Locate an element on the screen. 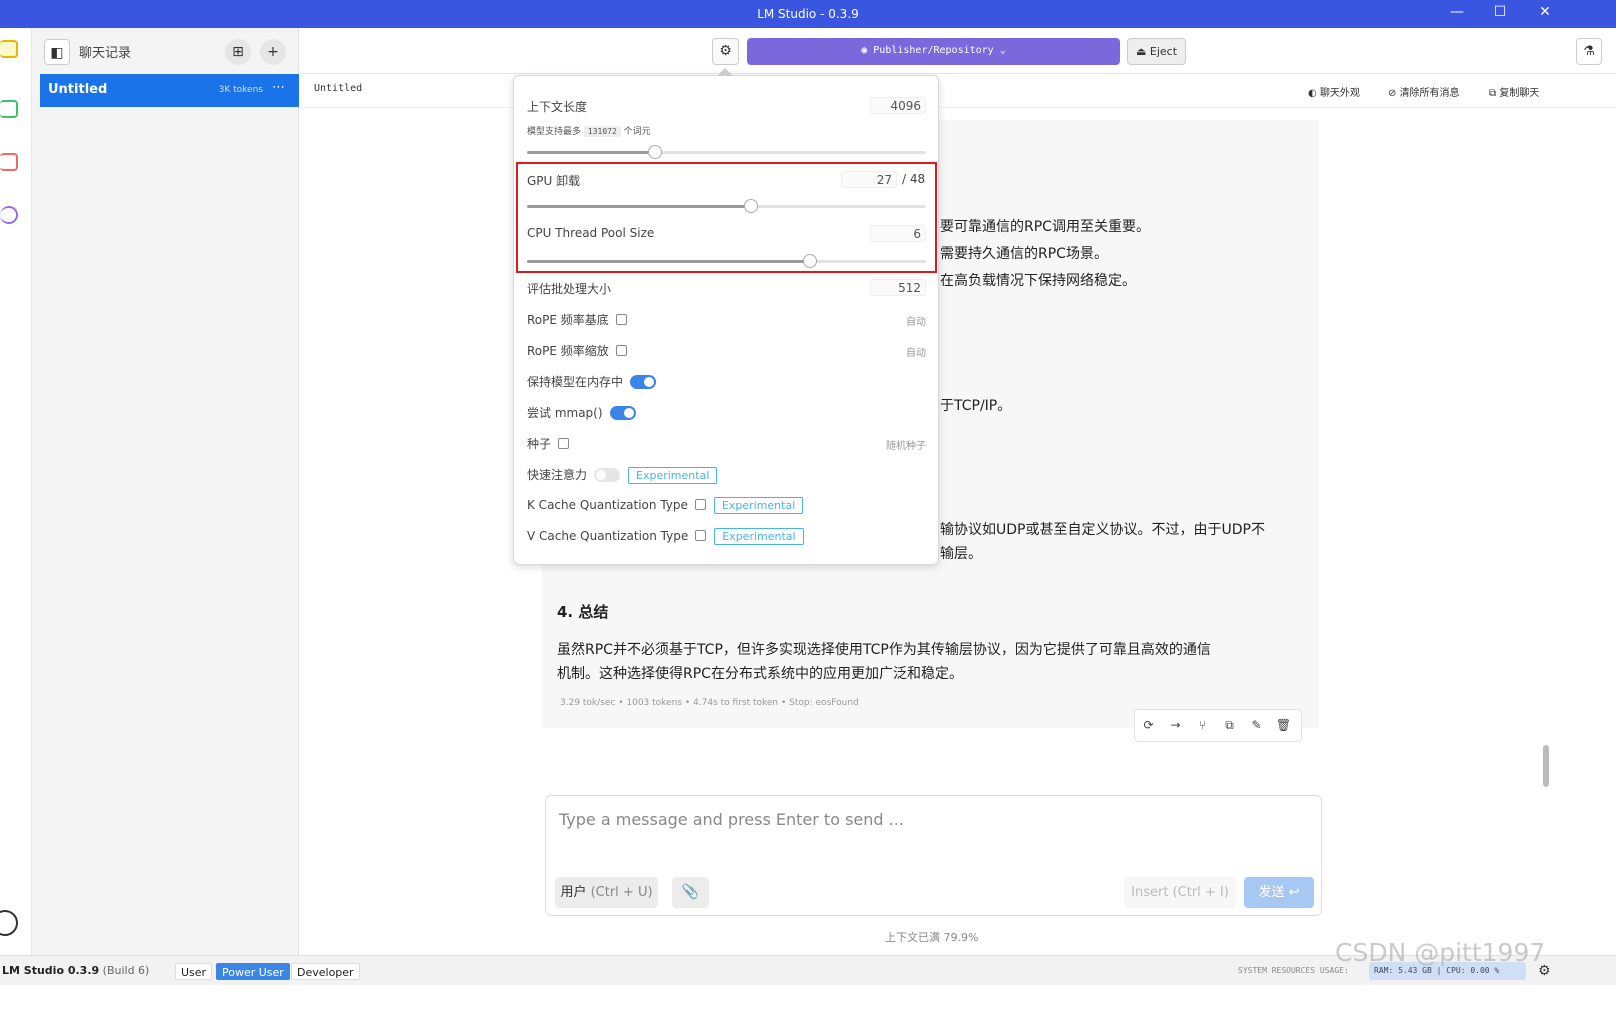 This screenshot has height=1015, width=1616. maximize-button: ☐ is located at coordinates (1500, 12).